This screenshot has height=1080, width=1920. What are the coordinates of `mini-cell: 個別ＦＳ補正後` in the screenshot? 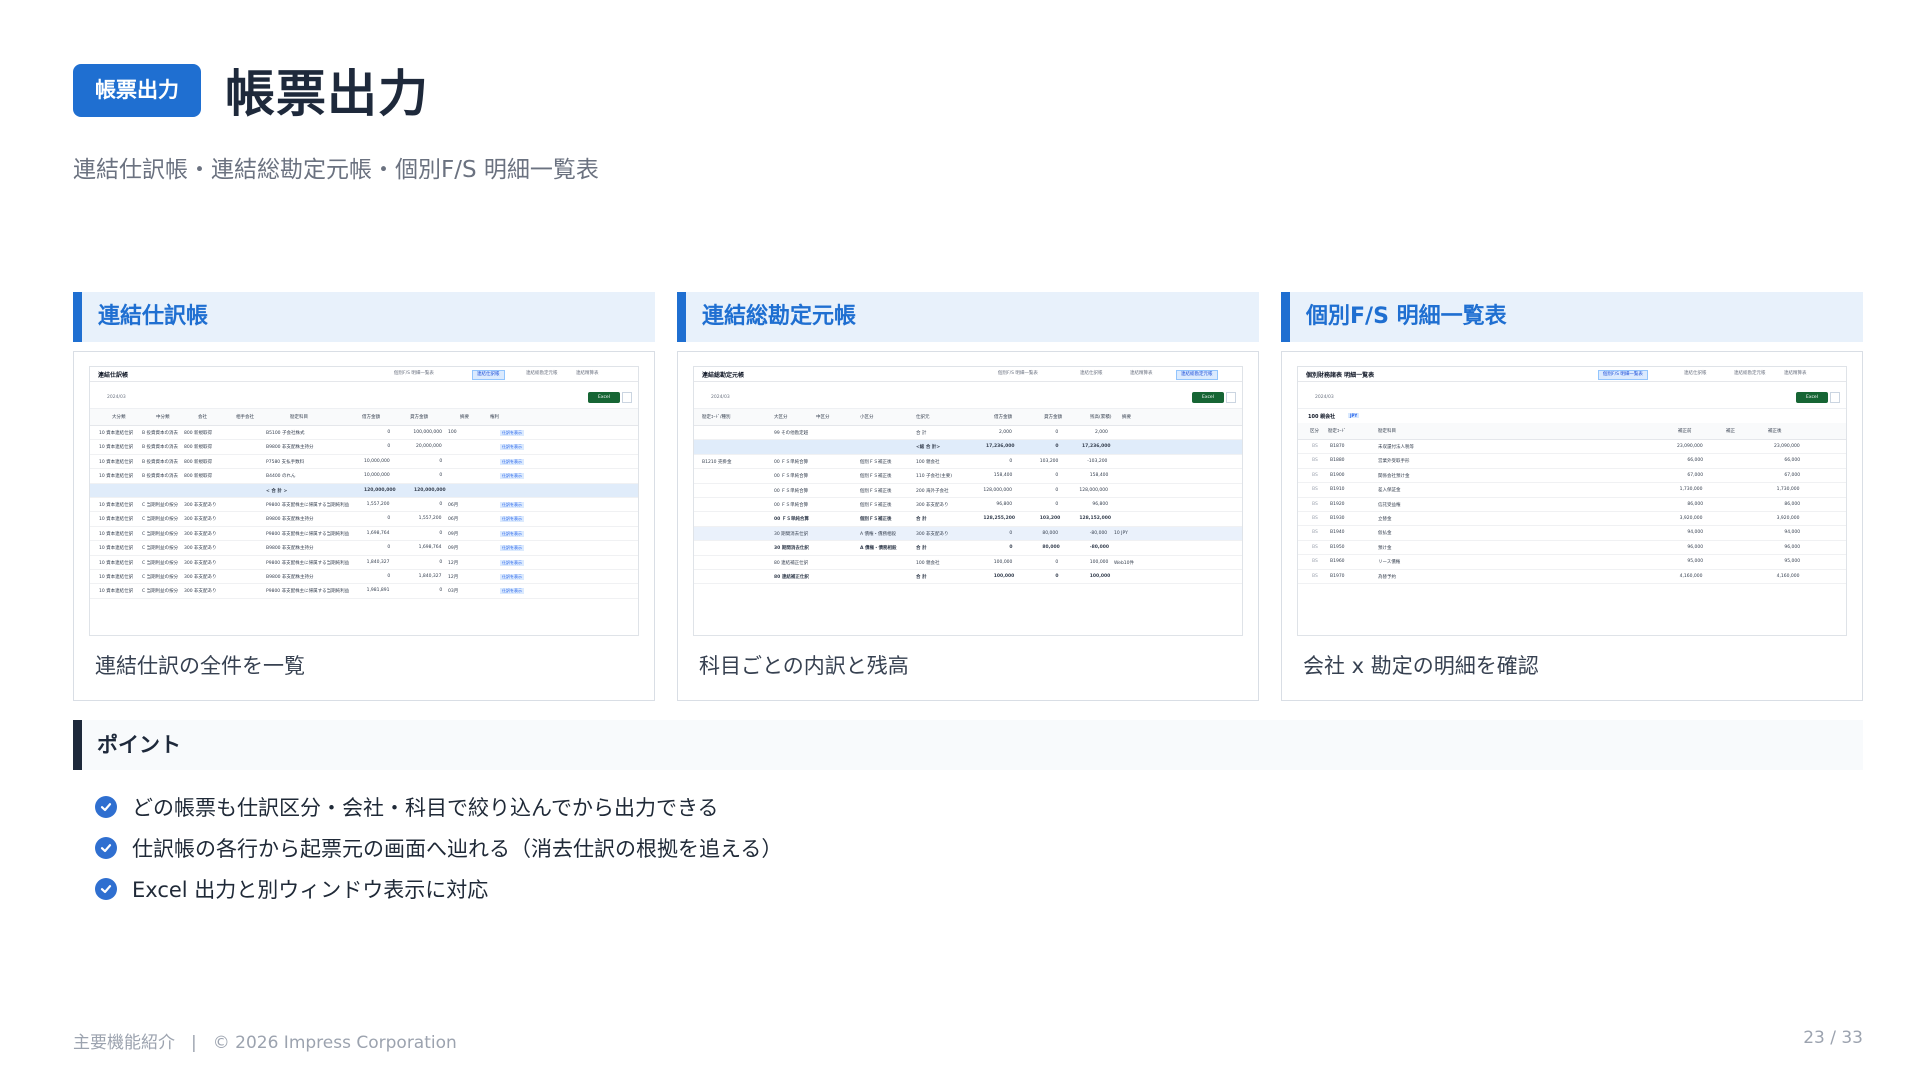 It's located at (876, 491).